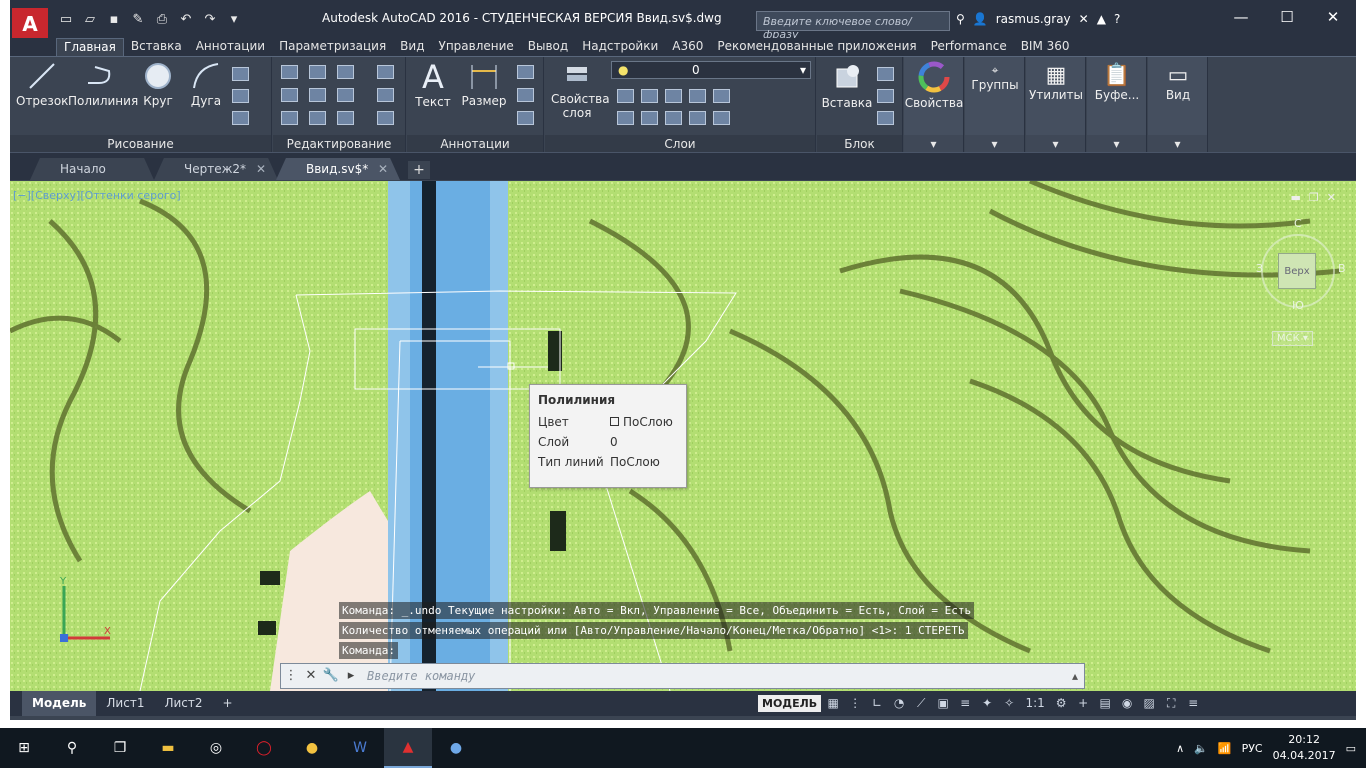 The height and width of the screenshot is (768, 1366). Describe the element at coordinates (230, 47) in the screenshot. I see `tab-annotate: Аннотации` at that location.